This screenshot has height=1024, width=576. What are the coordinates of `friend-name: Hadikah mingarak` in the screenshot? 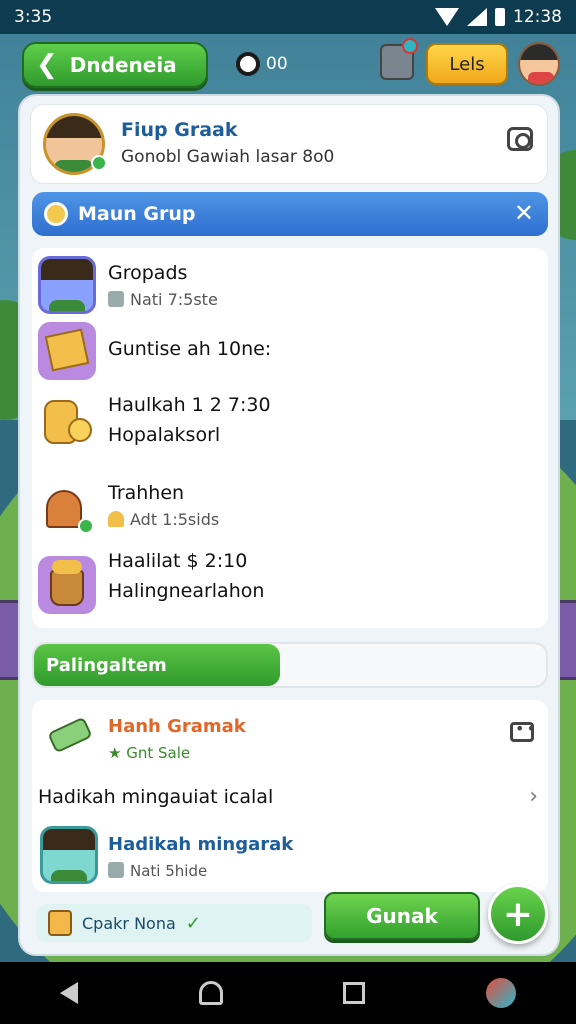 It's located at (201, 844).